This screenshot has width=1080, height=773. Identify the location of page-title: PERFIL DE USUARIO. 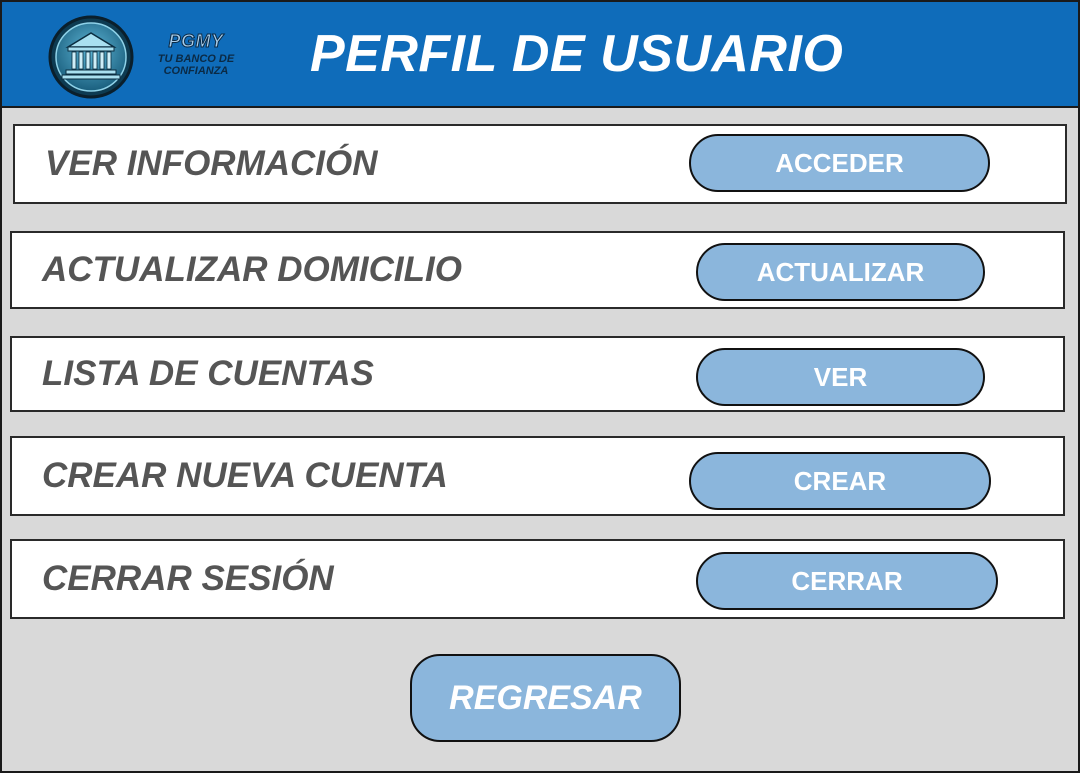
(577, 54).